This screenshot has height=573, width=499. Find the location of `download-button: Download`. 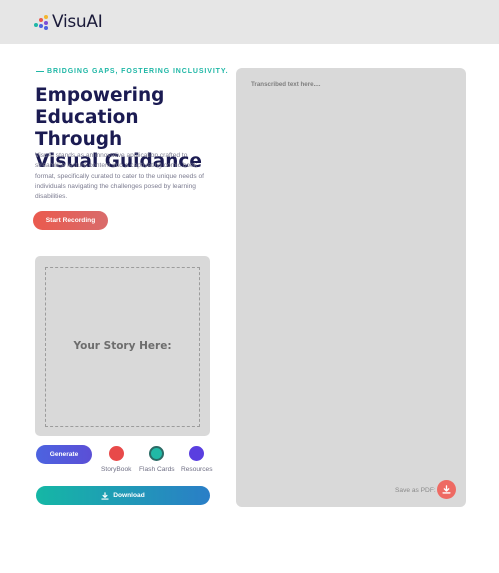

download-button: Download is located at coordinates (123, 495).